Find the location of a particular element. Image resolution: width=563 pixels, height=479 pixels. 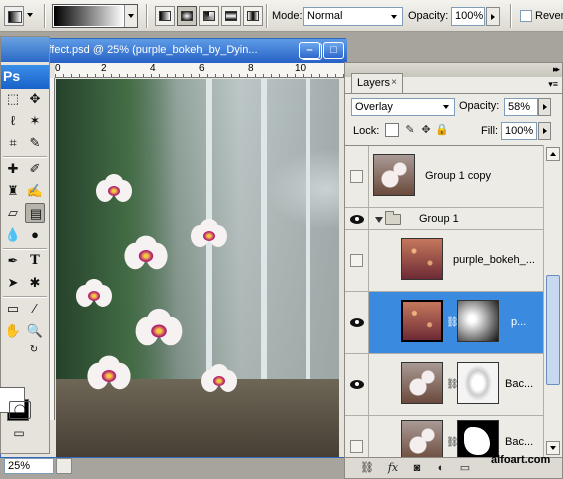

minimize-button: – is located at coordinates (309, 50).